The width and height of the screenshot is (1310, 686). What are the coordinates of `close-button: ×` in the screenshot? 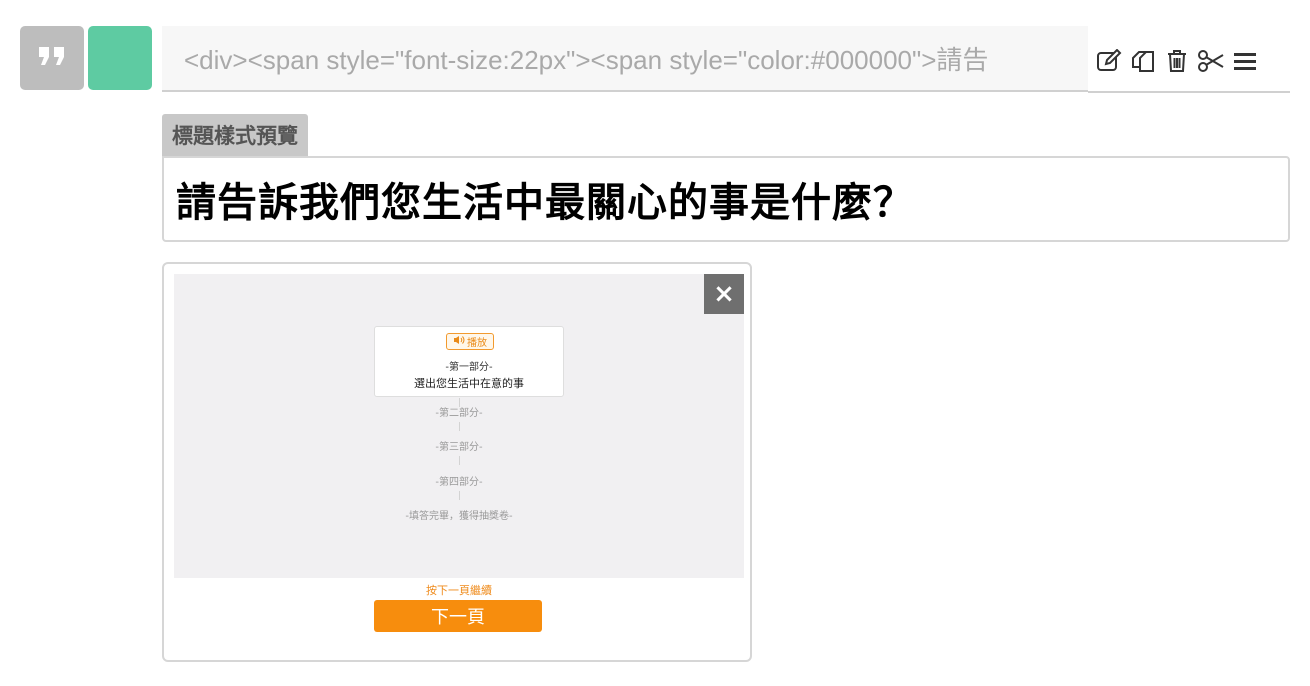 It's located at (724, 294).